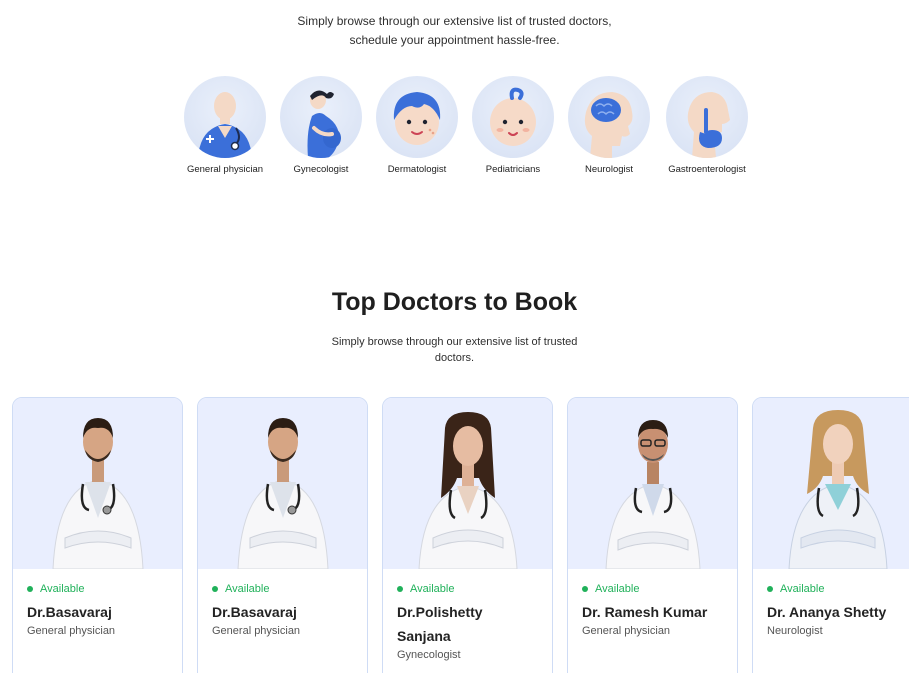 The height and width of the screenshot is (673, 909). I want to click on speciality-label: Gynecologist, so click(321, 169).